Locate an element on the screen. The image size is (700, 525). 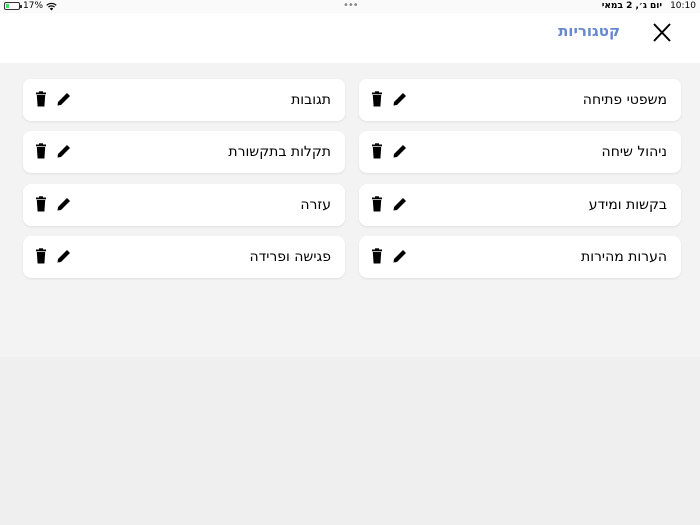
category-label: תגובות is located at coordinates (311, 100).